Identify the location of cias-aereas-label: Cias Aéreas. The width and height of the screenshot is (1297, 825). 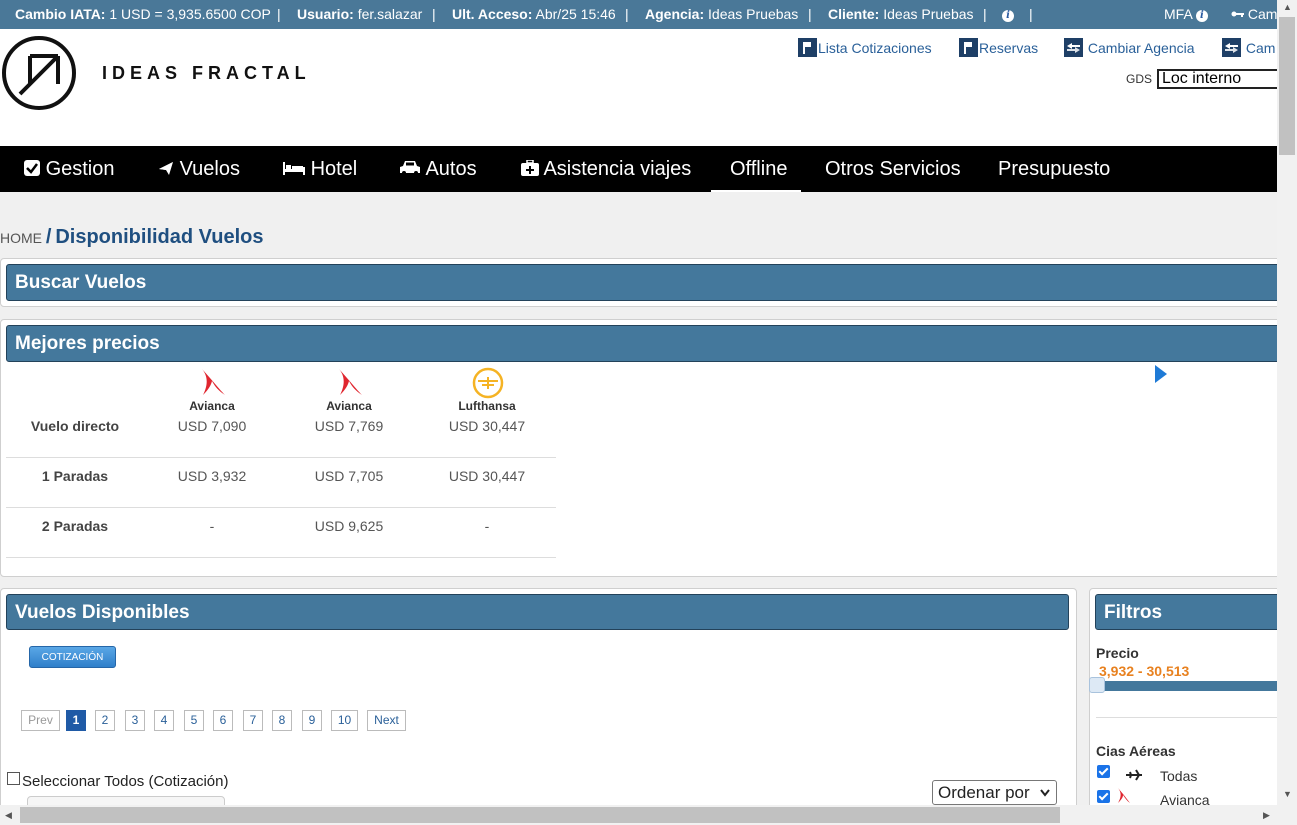
(1136, 751).